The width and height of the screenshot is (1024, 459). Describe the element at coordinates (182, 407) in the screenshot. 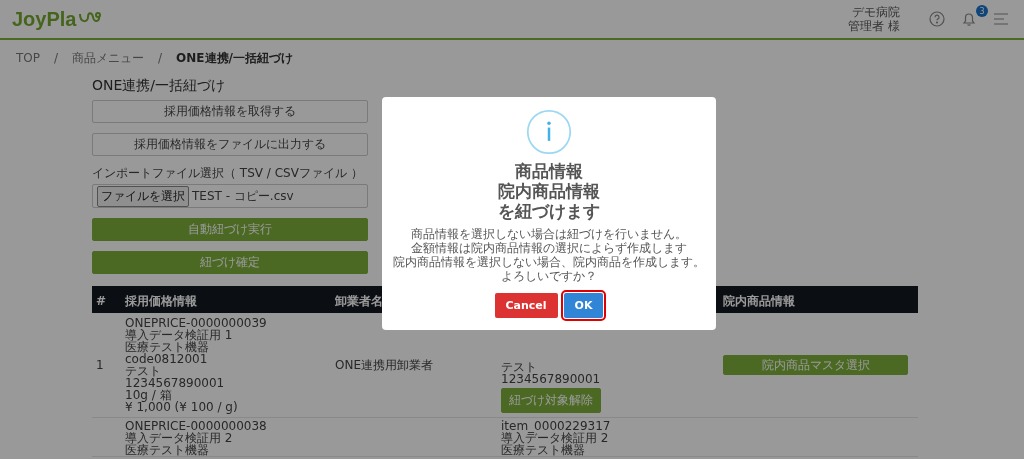

I see `table-cell-text: ¥ 1,000 (¥ 100 / g)` at that location.